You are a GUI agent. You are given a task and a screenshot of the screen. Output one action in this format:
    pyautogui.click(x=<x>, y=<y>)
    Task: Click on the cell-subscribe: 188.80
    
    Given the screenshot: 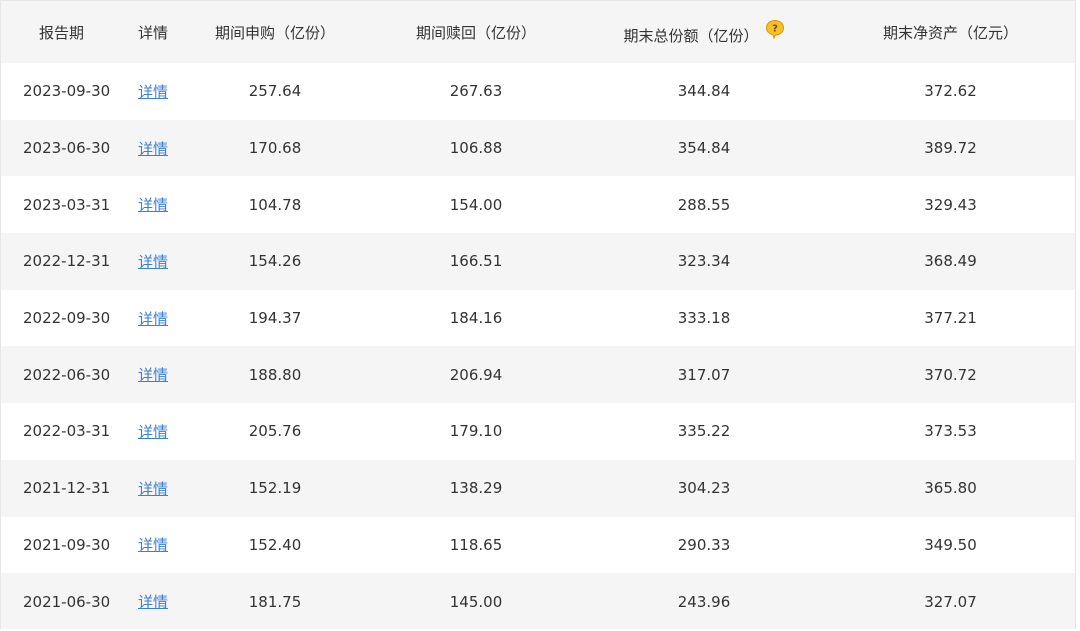 What is the action you would take?
    pyautogui.click(x=275, y=374)
    